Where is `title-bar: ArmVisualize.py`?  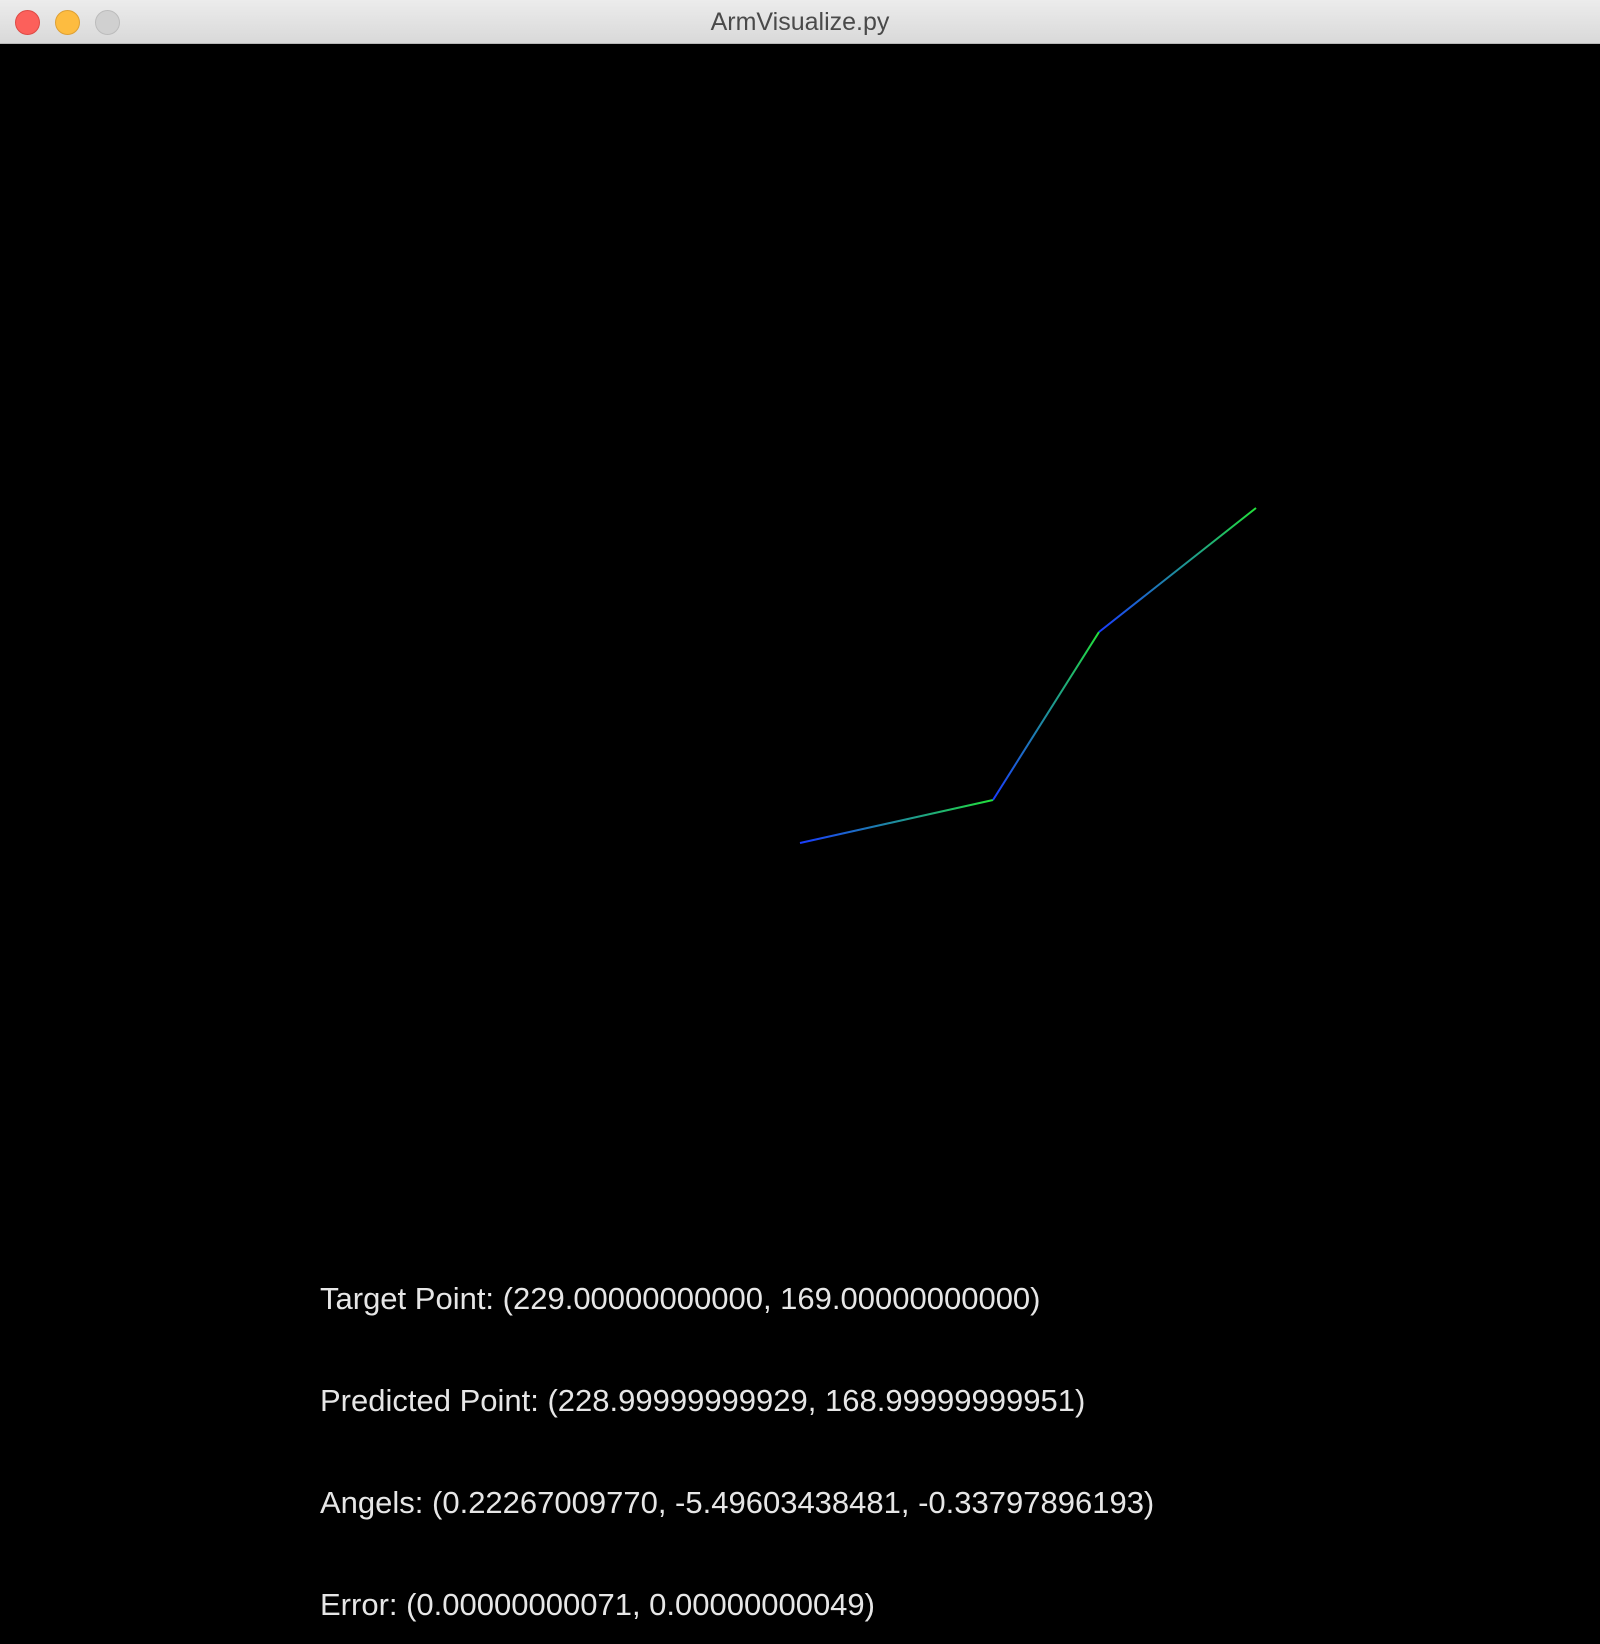 title-bar: ArmVisualize.py is located at coordinates (800, 22).